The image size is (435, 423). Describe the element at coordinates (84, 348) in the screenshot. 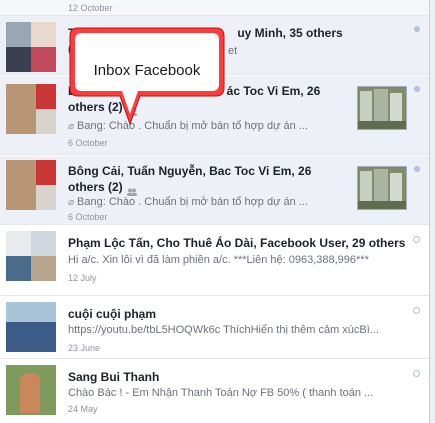

I see `thread-date: 23 June` at that location.